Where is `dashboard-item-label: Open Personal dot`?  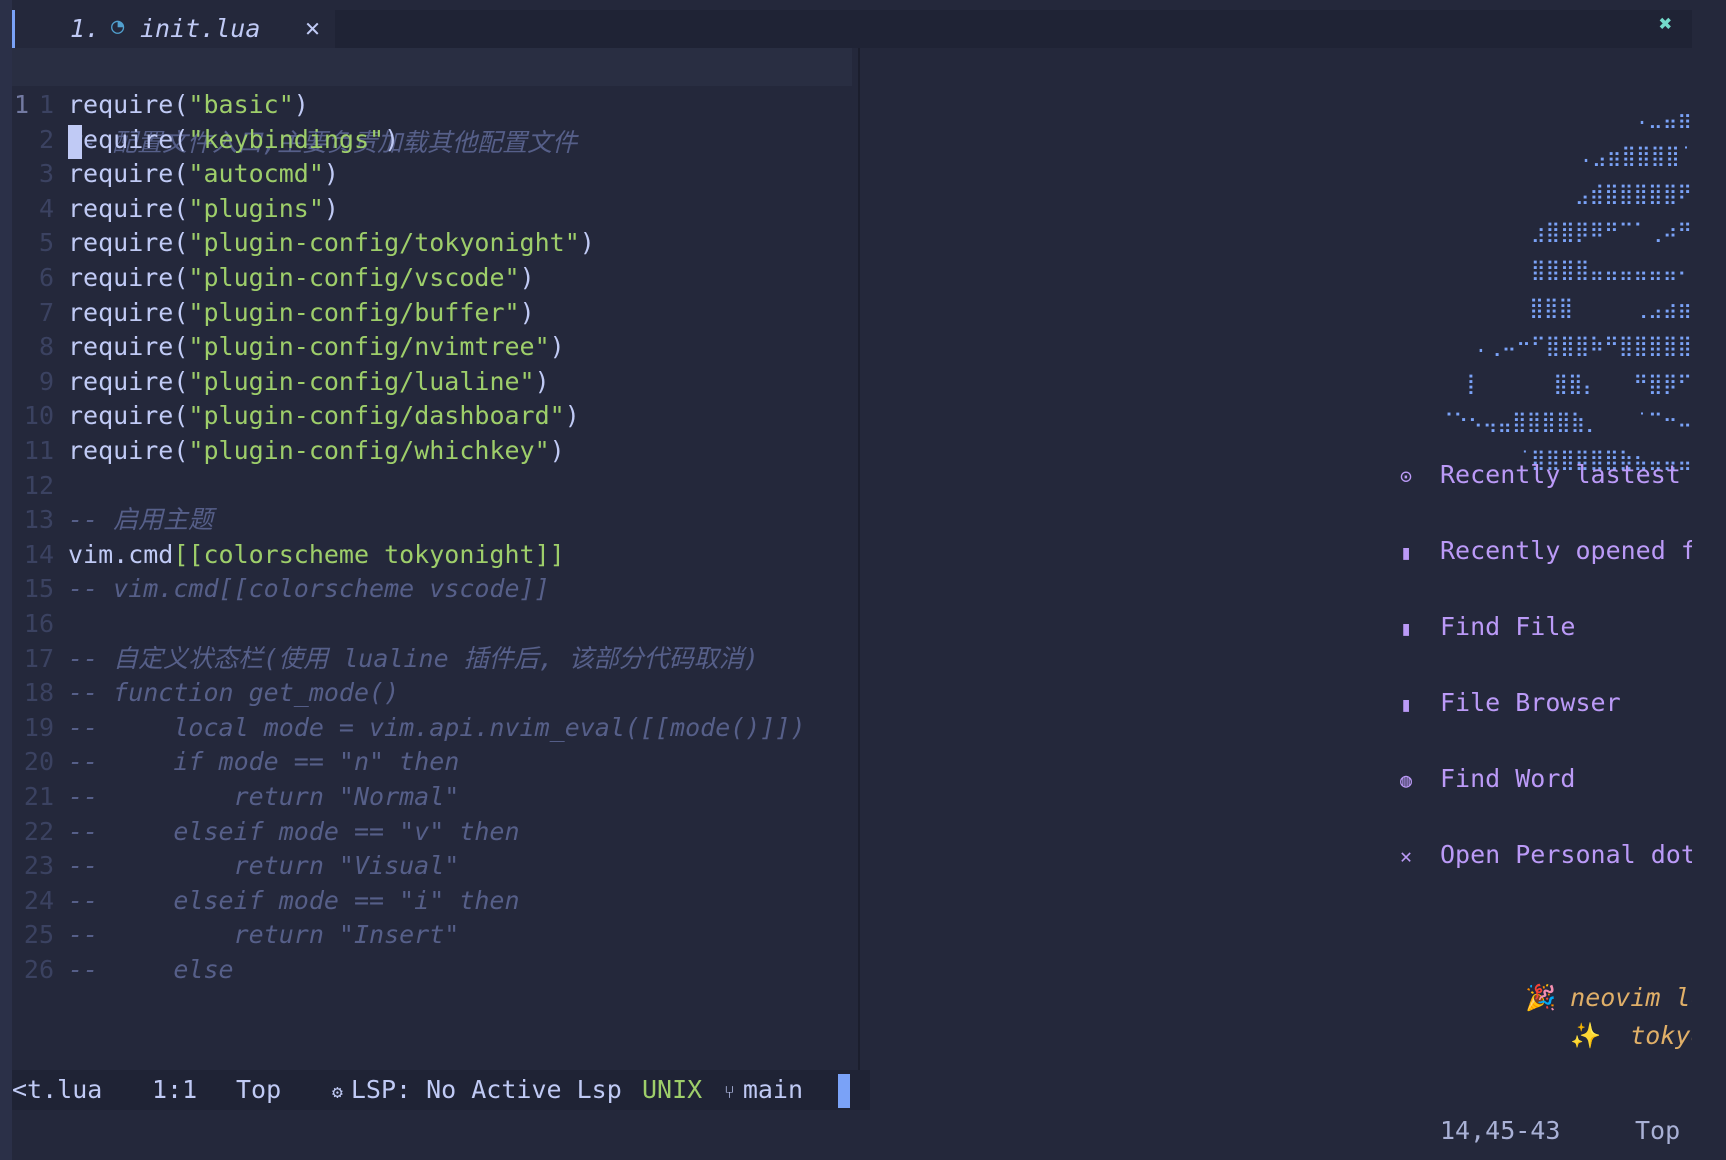
dashboard-item-label: Open Personal dot is located at coordinates (1566, 854).